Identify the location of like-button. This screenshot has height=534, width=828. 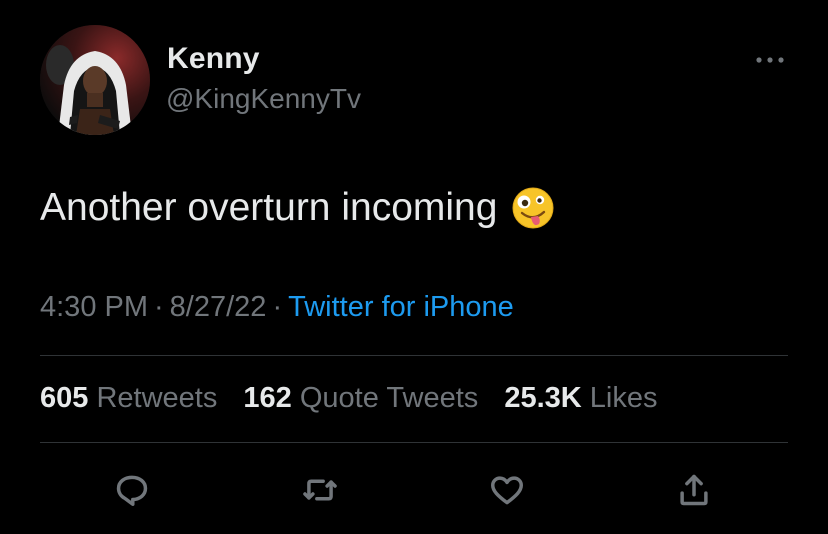
(507, 490).